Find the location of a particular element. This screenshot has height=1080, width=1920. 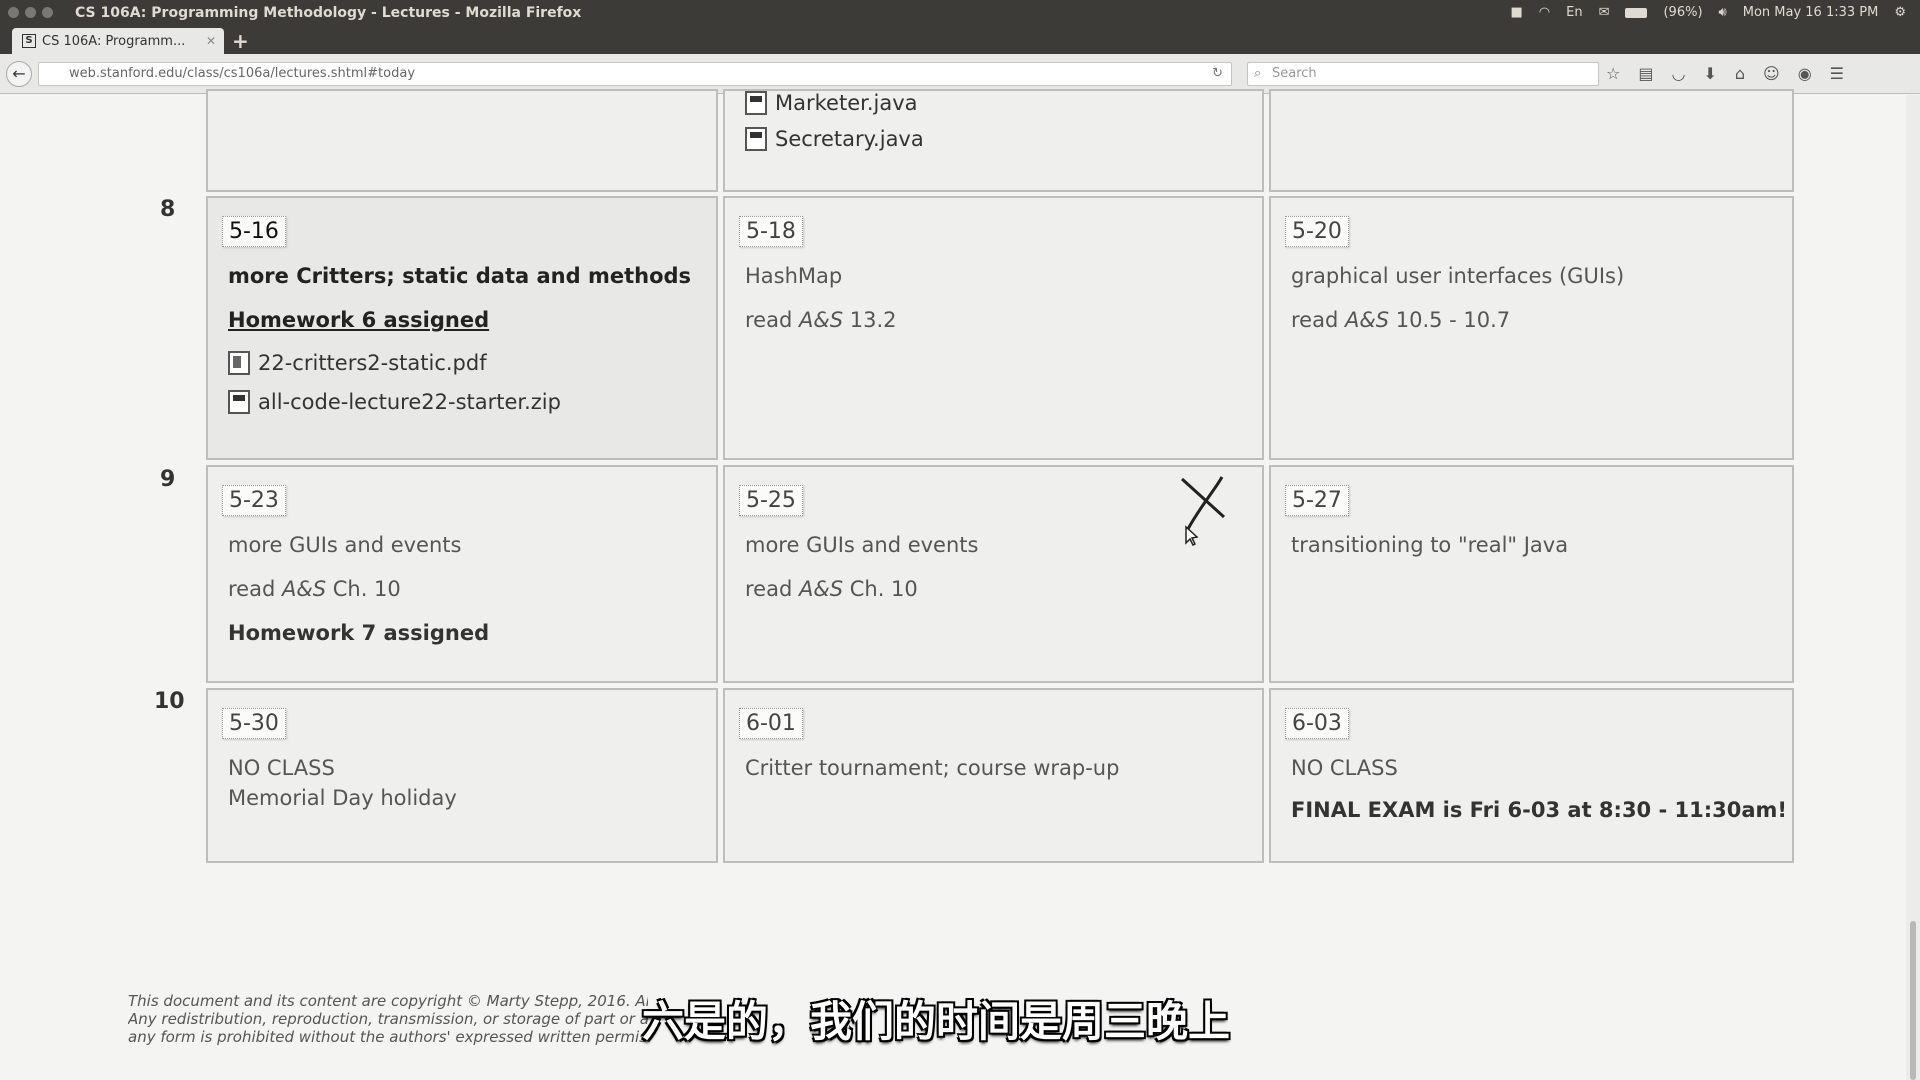

date-badge: 5-16 is located at coordinates (254, 231).